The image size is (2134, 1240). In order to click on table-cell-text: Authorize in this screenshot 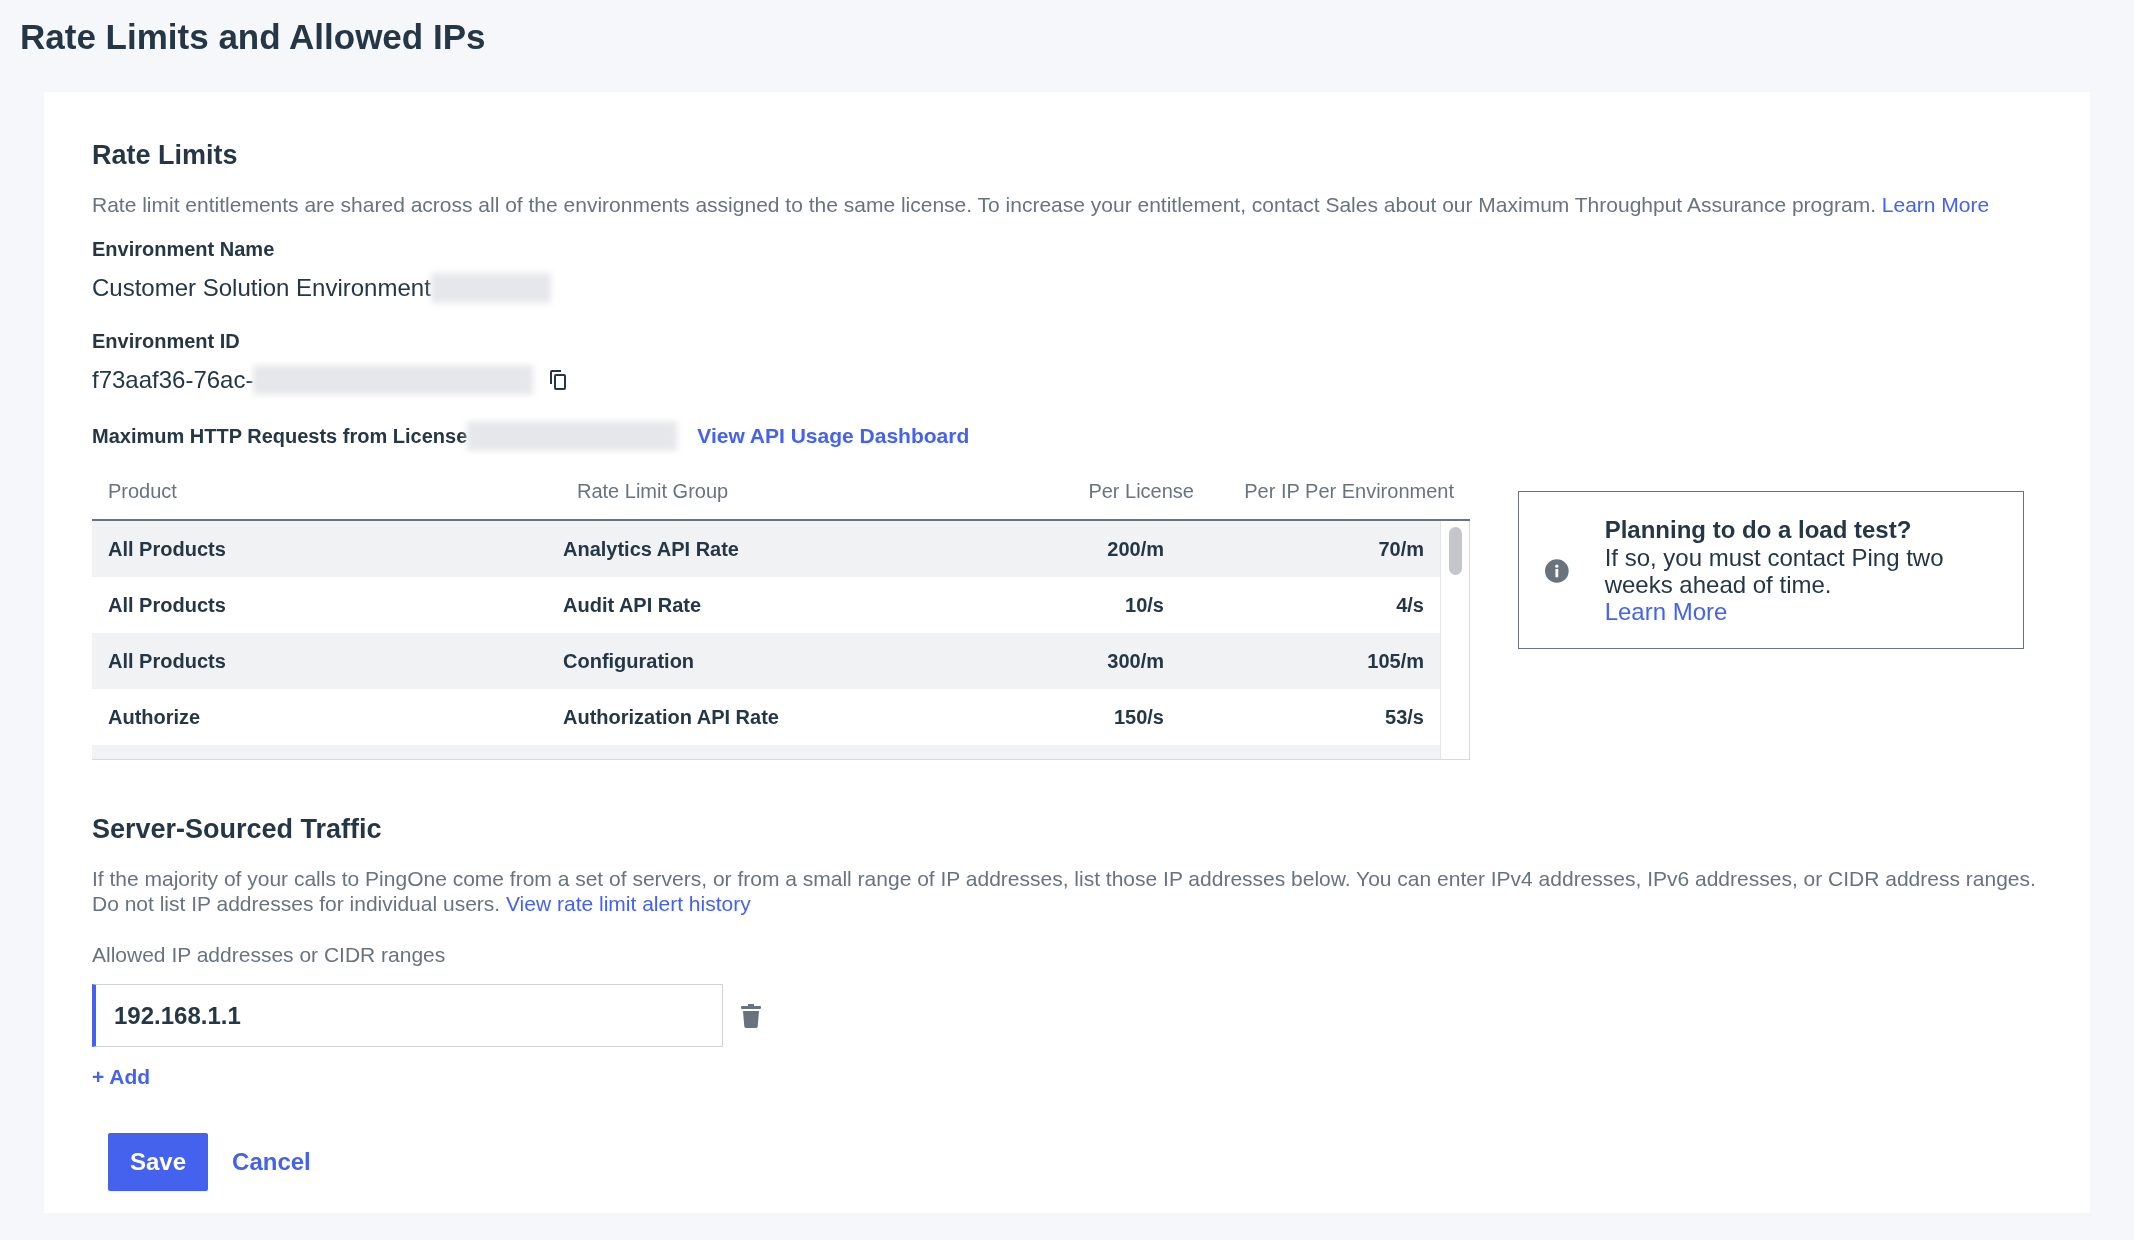, I will do `click(154, 717)`.